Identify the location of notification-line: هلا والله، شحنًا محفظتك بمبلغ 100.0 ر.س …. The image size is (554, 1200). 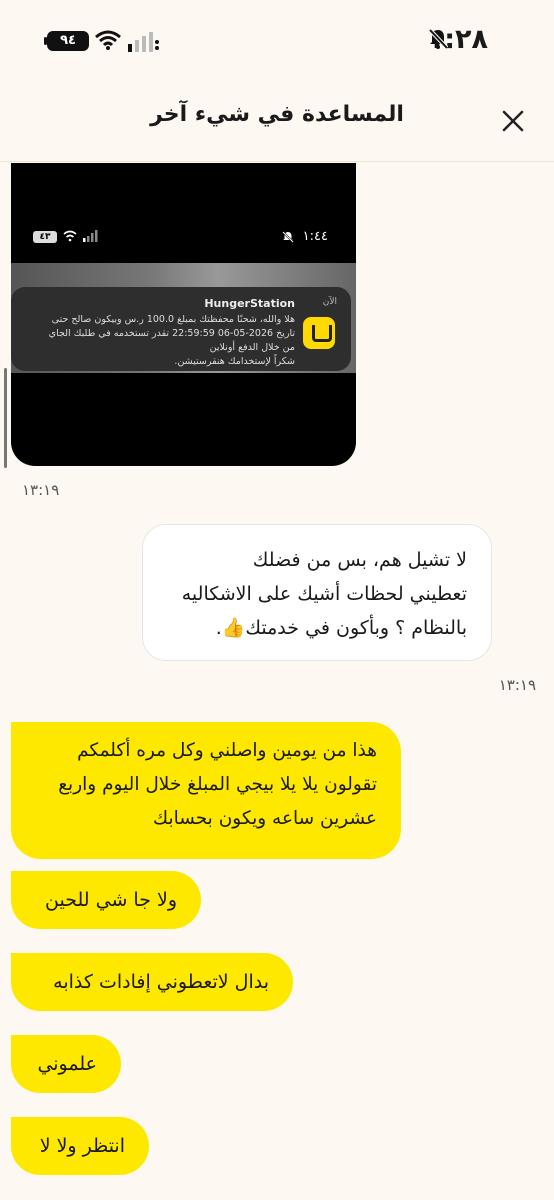
(173, 319).